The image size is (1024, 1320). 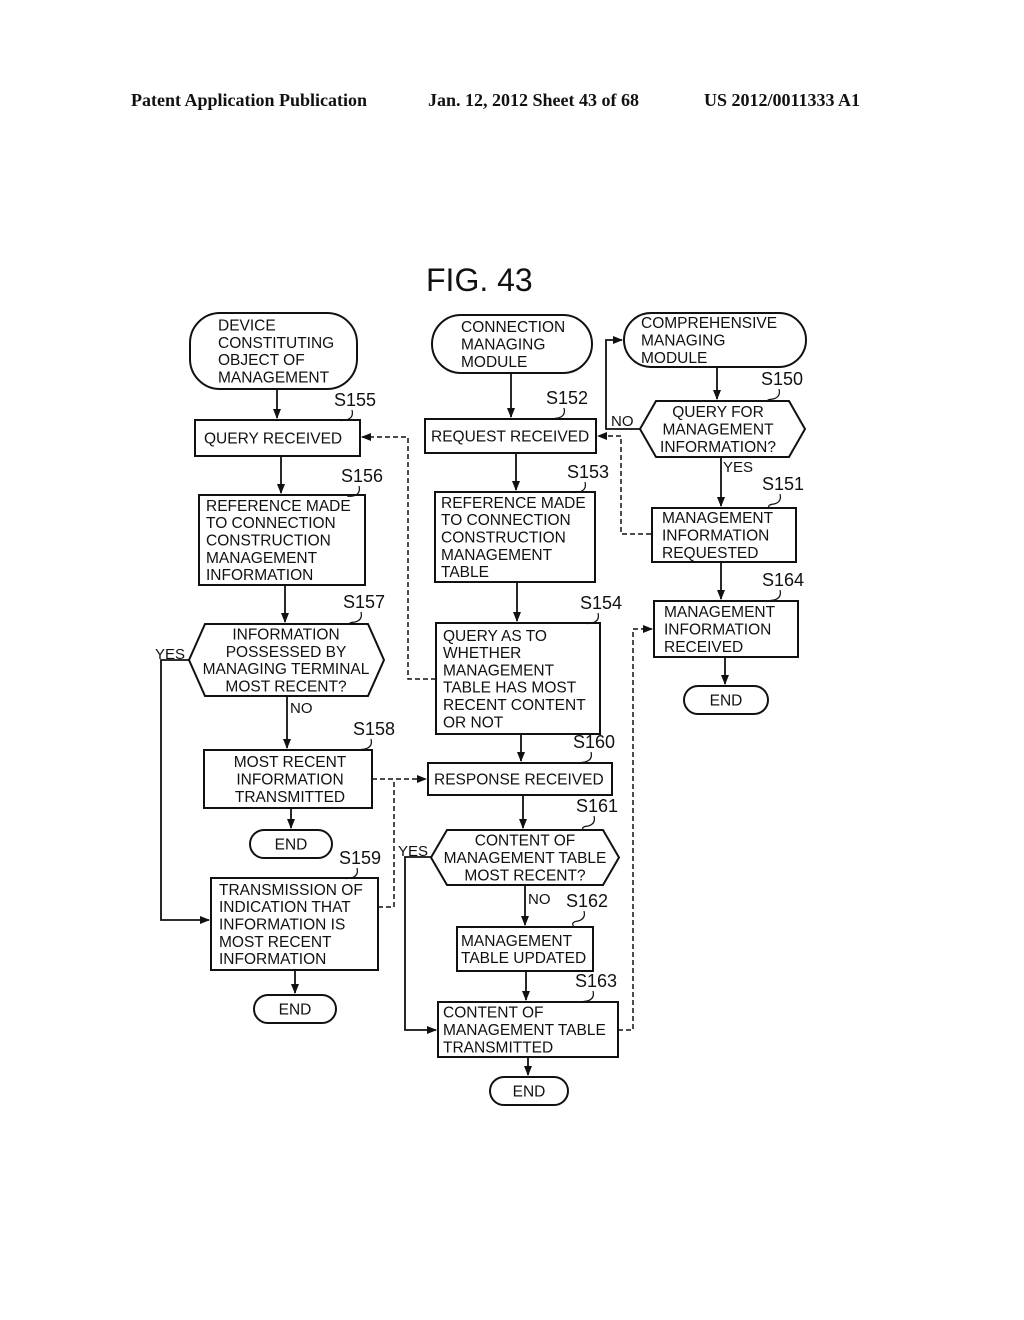 What do you see at coordinates (523, 958) in the screenshot?
I see `node-text-line: TABLE UPDATED` at bounding box center [523, 958].